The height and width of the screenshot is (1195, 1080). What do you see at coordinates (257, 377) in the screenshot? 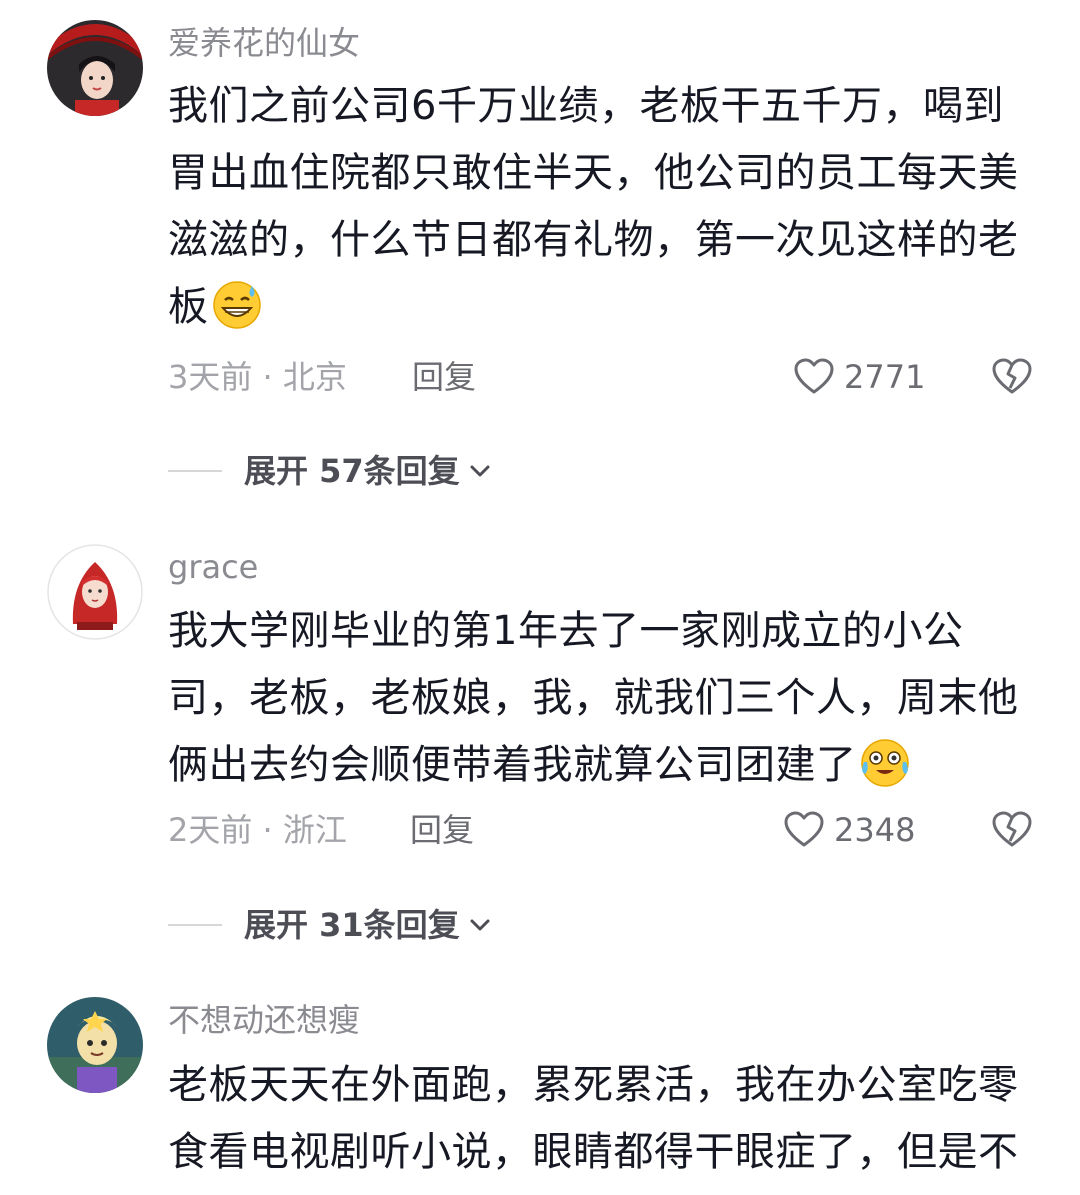
I see `time-location: 3天前 · 北京` at bounding box center [257, 377].